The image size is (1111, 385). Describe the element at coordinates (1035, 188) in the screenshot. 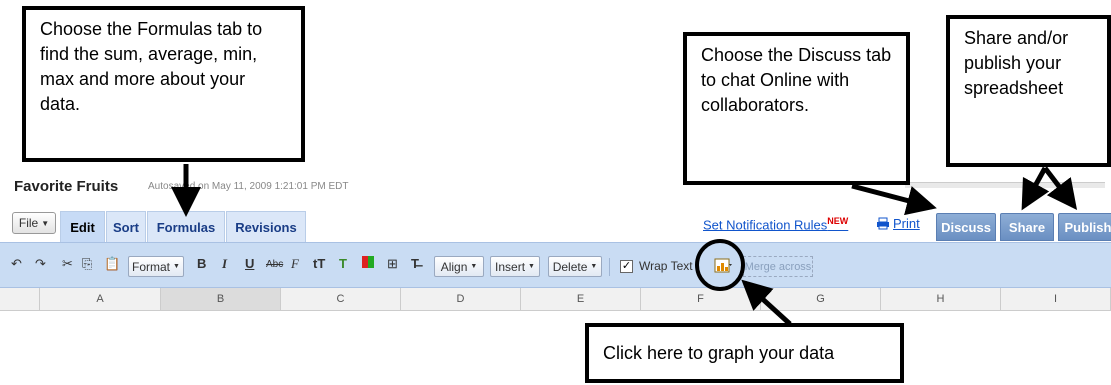

I see `arrow-share` at that location.